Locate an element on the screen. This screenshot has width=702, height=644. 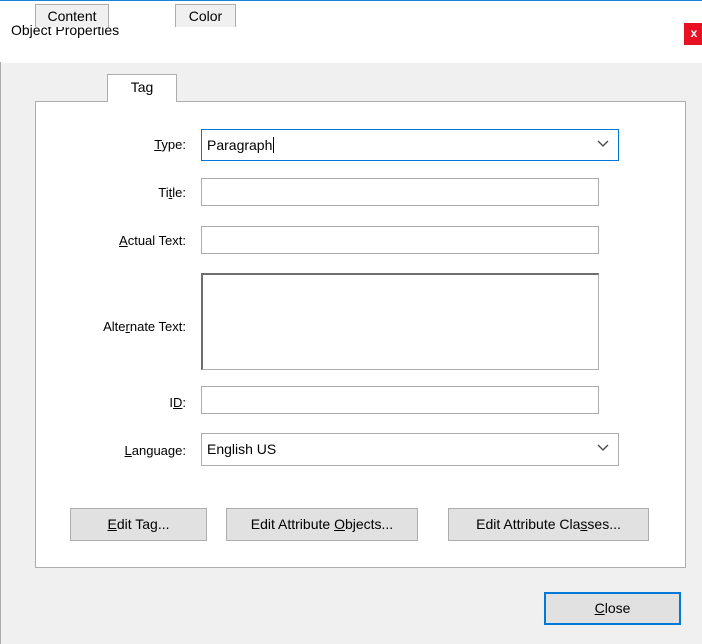
tab-content: Content is located at coordinates (72, 15).